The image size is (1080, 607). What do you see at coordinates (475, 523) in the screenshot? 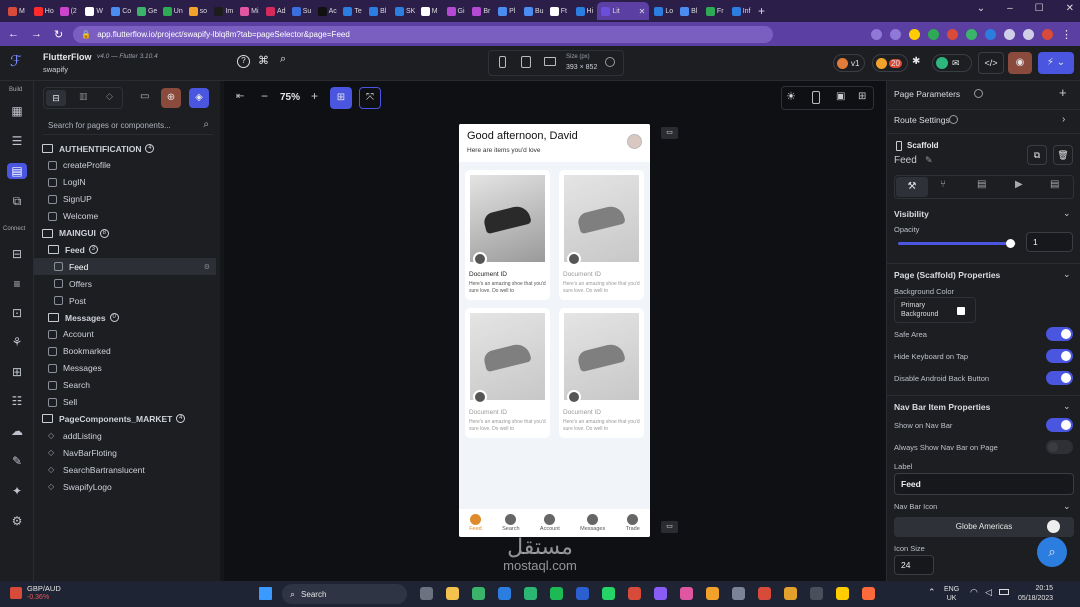
I see `nav-item: Feed` at bounding box center [475, 523].